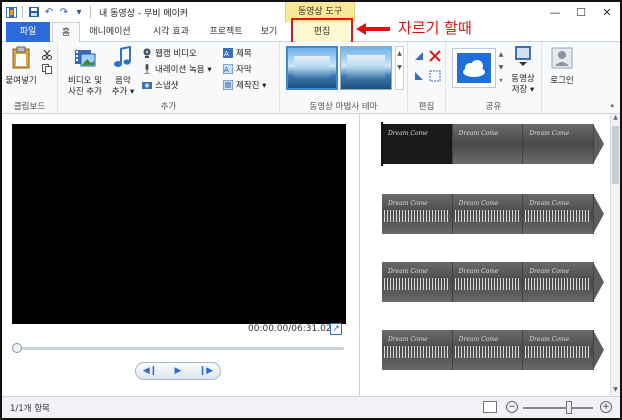 The width and height of the screenshot is (622, 420). I want to click on share-gallery-scroll: ▲ ▼ ▾, so click(501, 68).